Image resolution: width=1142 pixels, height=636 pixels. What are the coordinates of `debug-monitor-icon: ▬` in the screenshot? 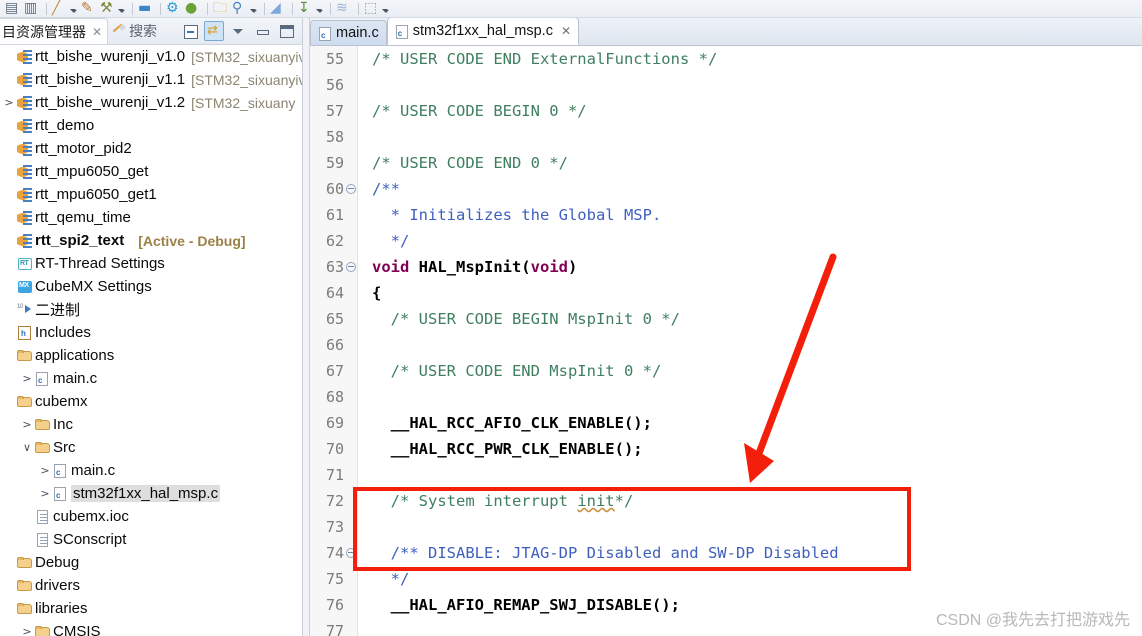 It's located at (146, 8).